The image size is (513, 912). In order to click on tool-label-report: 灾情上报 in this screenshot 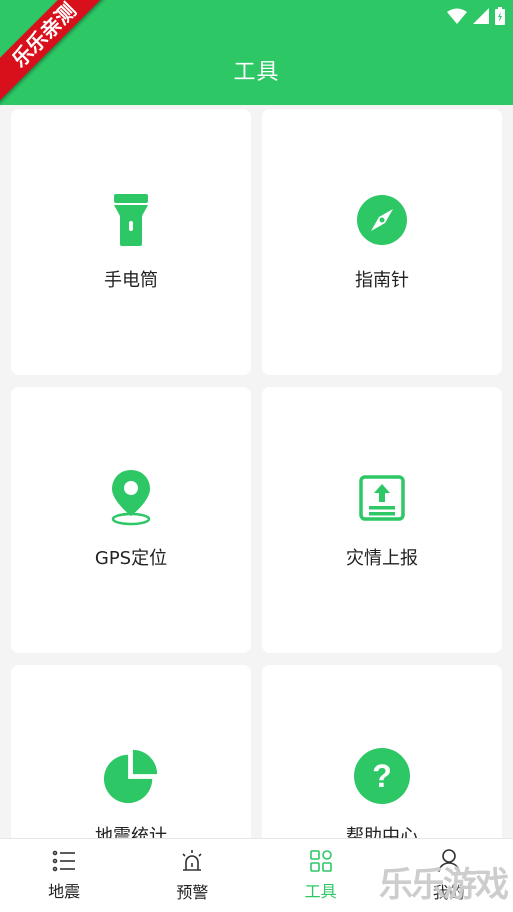, I will do `click(382, 558)`.